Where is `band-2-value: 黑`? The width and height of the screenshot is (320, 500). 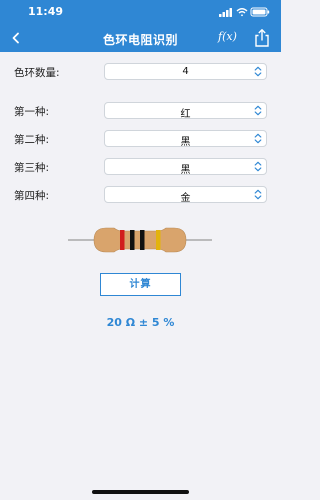
band-2-value: 黑 is located at coordinates (185, 142).